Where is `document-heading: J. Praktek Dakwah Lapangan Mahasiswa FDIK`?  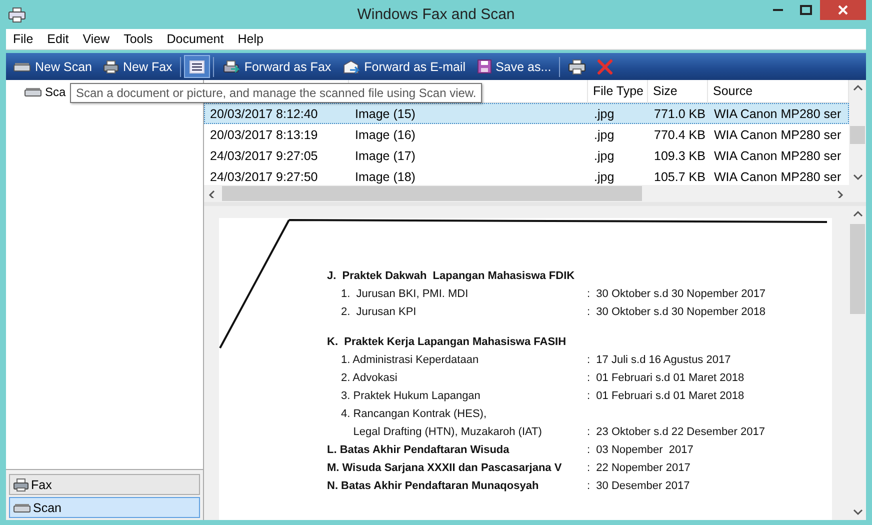
document-heading: J. Praktek Dakwah Lapangan Mahasiswa FDIK is located at coordinates (451, 276).